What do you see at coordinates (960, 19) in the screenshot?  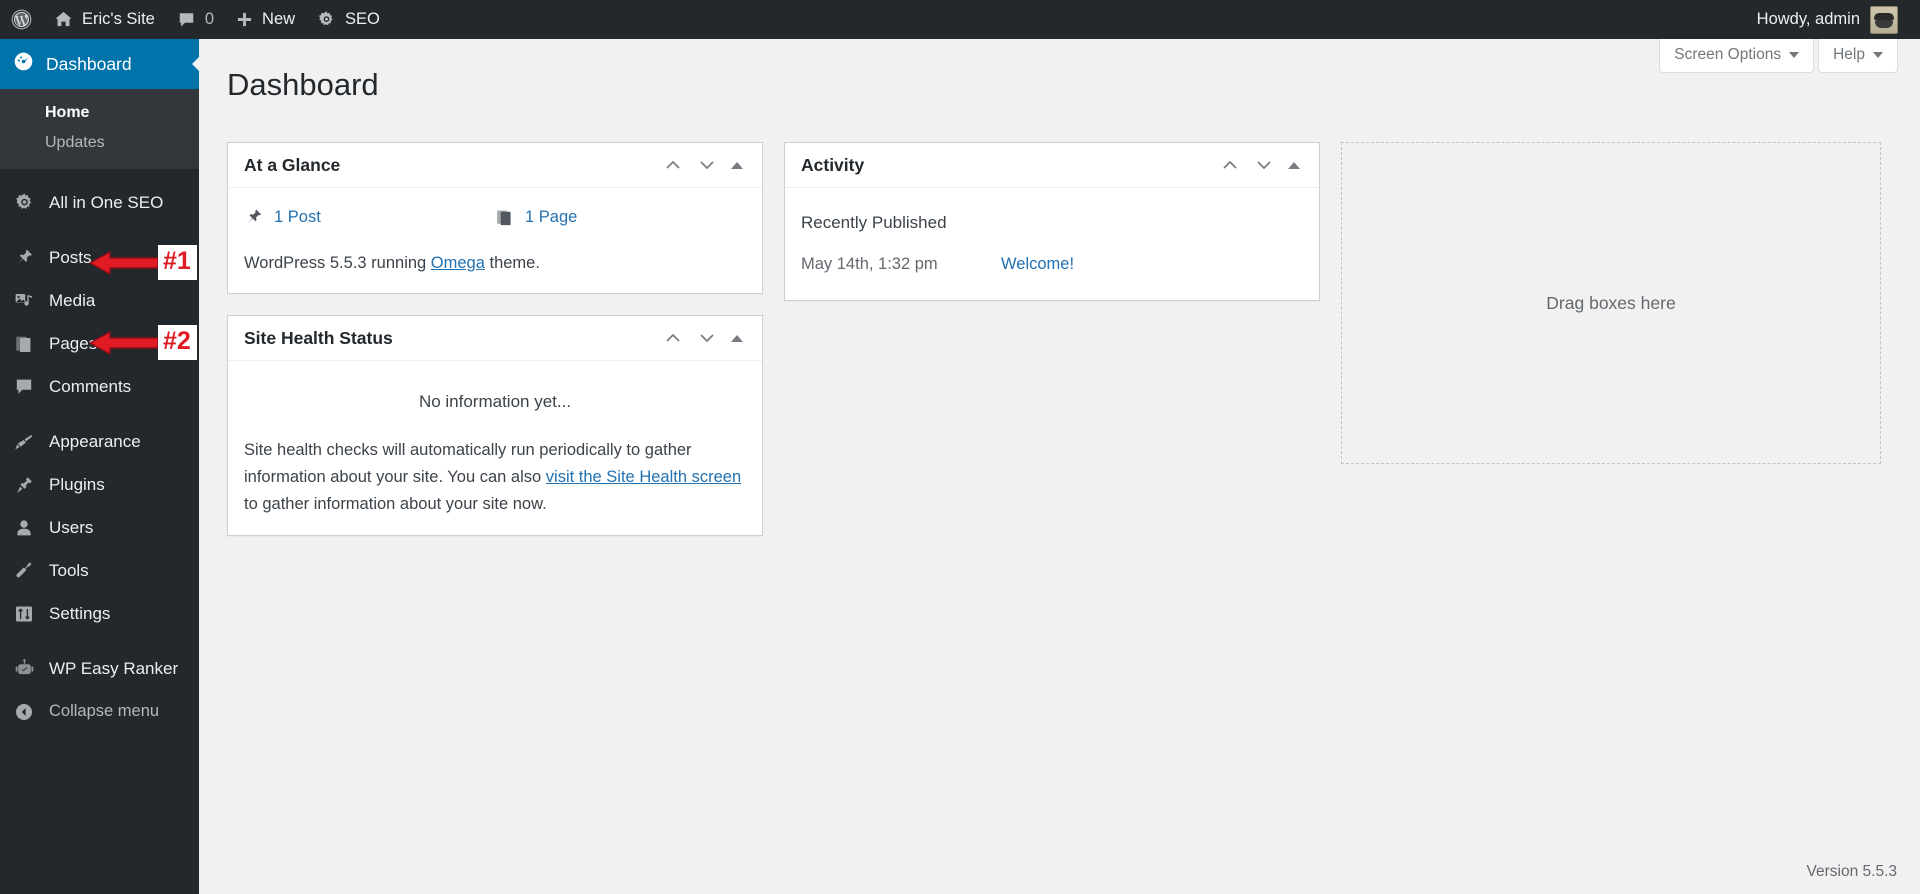 I see `admin-bar: Eric's Site 0 New SEO Howdy, admin` at bounding box center [960, 19].